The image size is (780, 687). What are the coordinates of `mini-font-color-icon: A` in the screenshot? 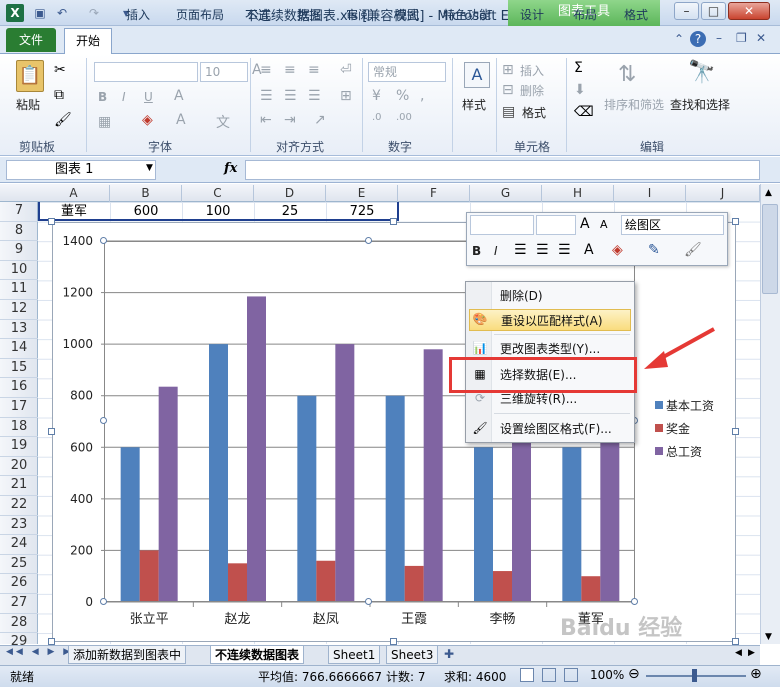 It's located at (589, 250).